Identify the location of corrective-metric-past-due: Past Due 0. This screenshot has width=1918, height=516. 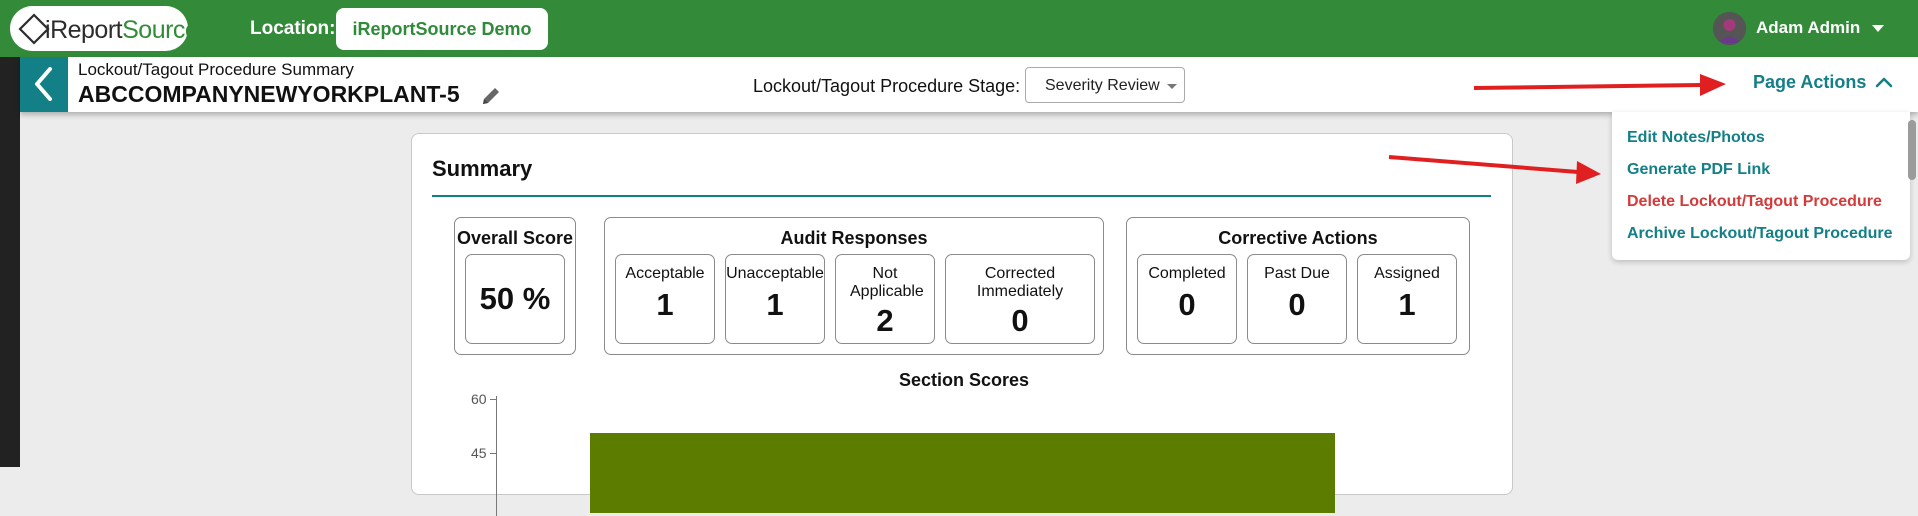
(1297, 299).